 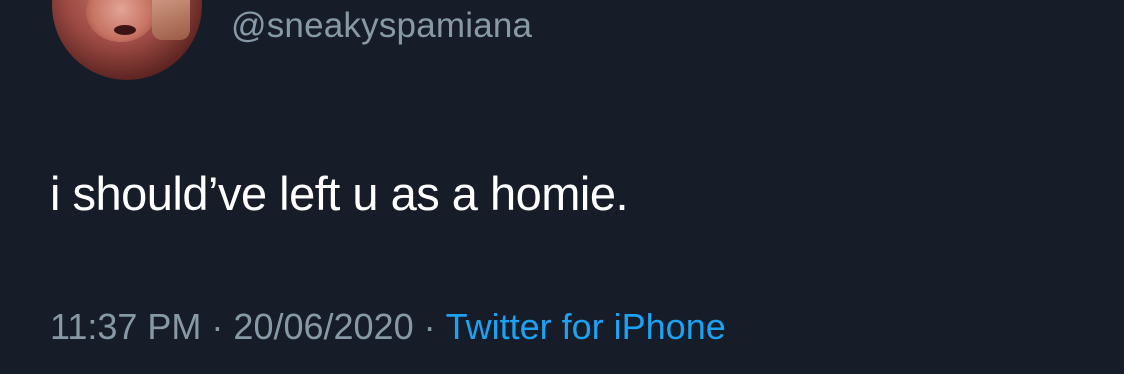 I want to click on avatar, so click(x=127, y=40).